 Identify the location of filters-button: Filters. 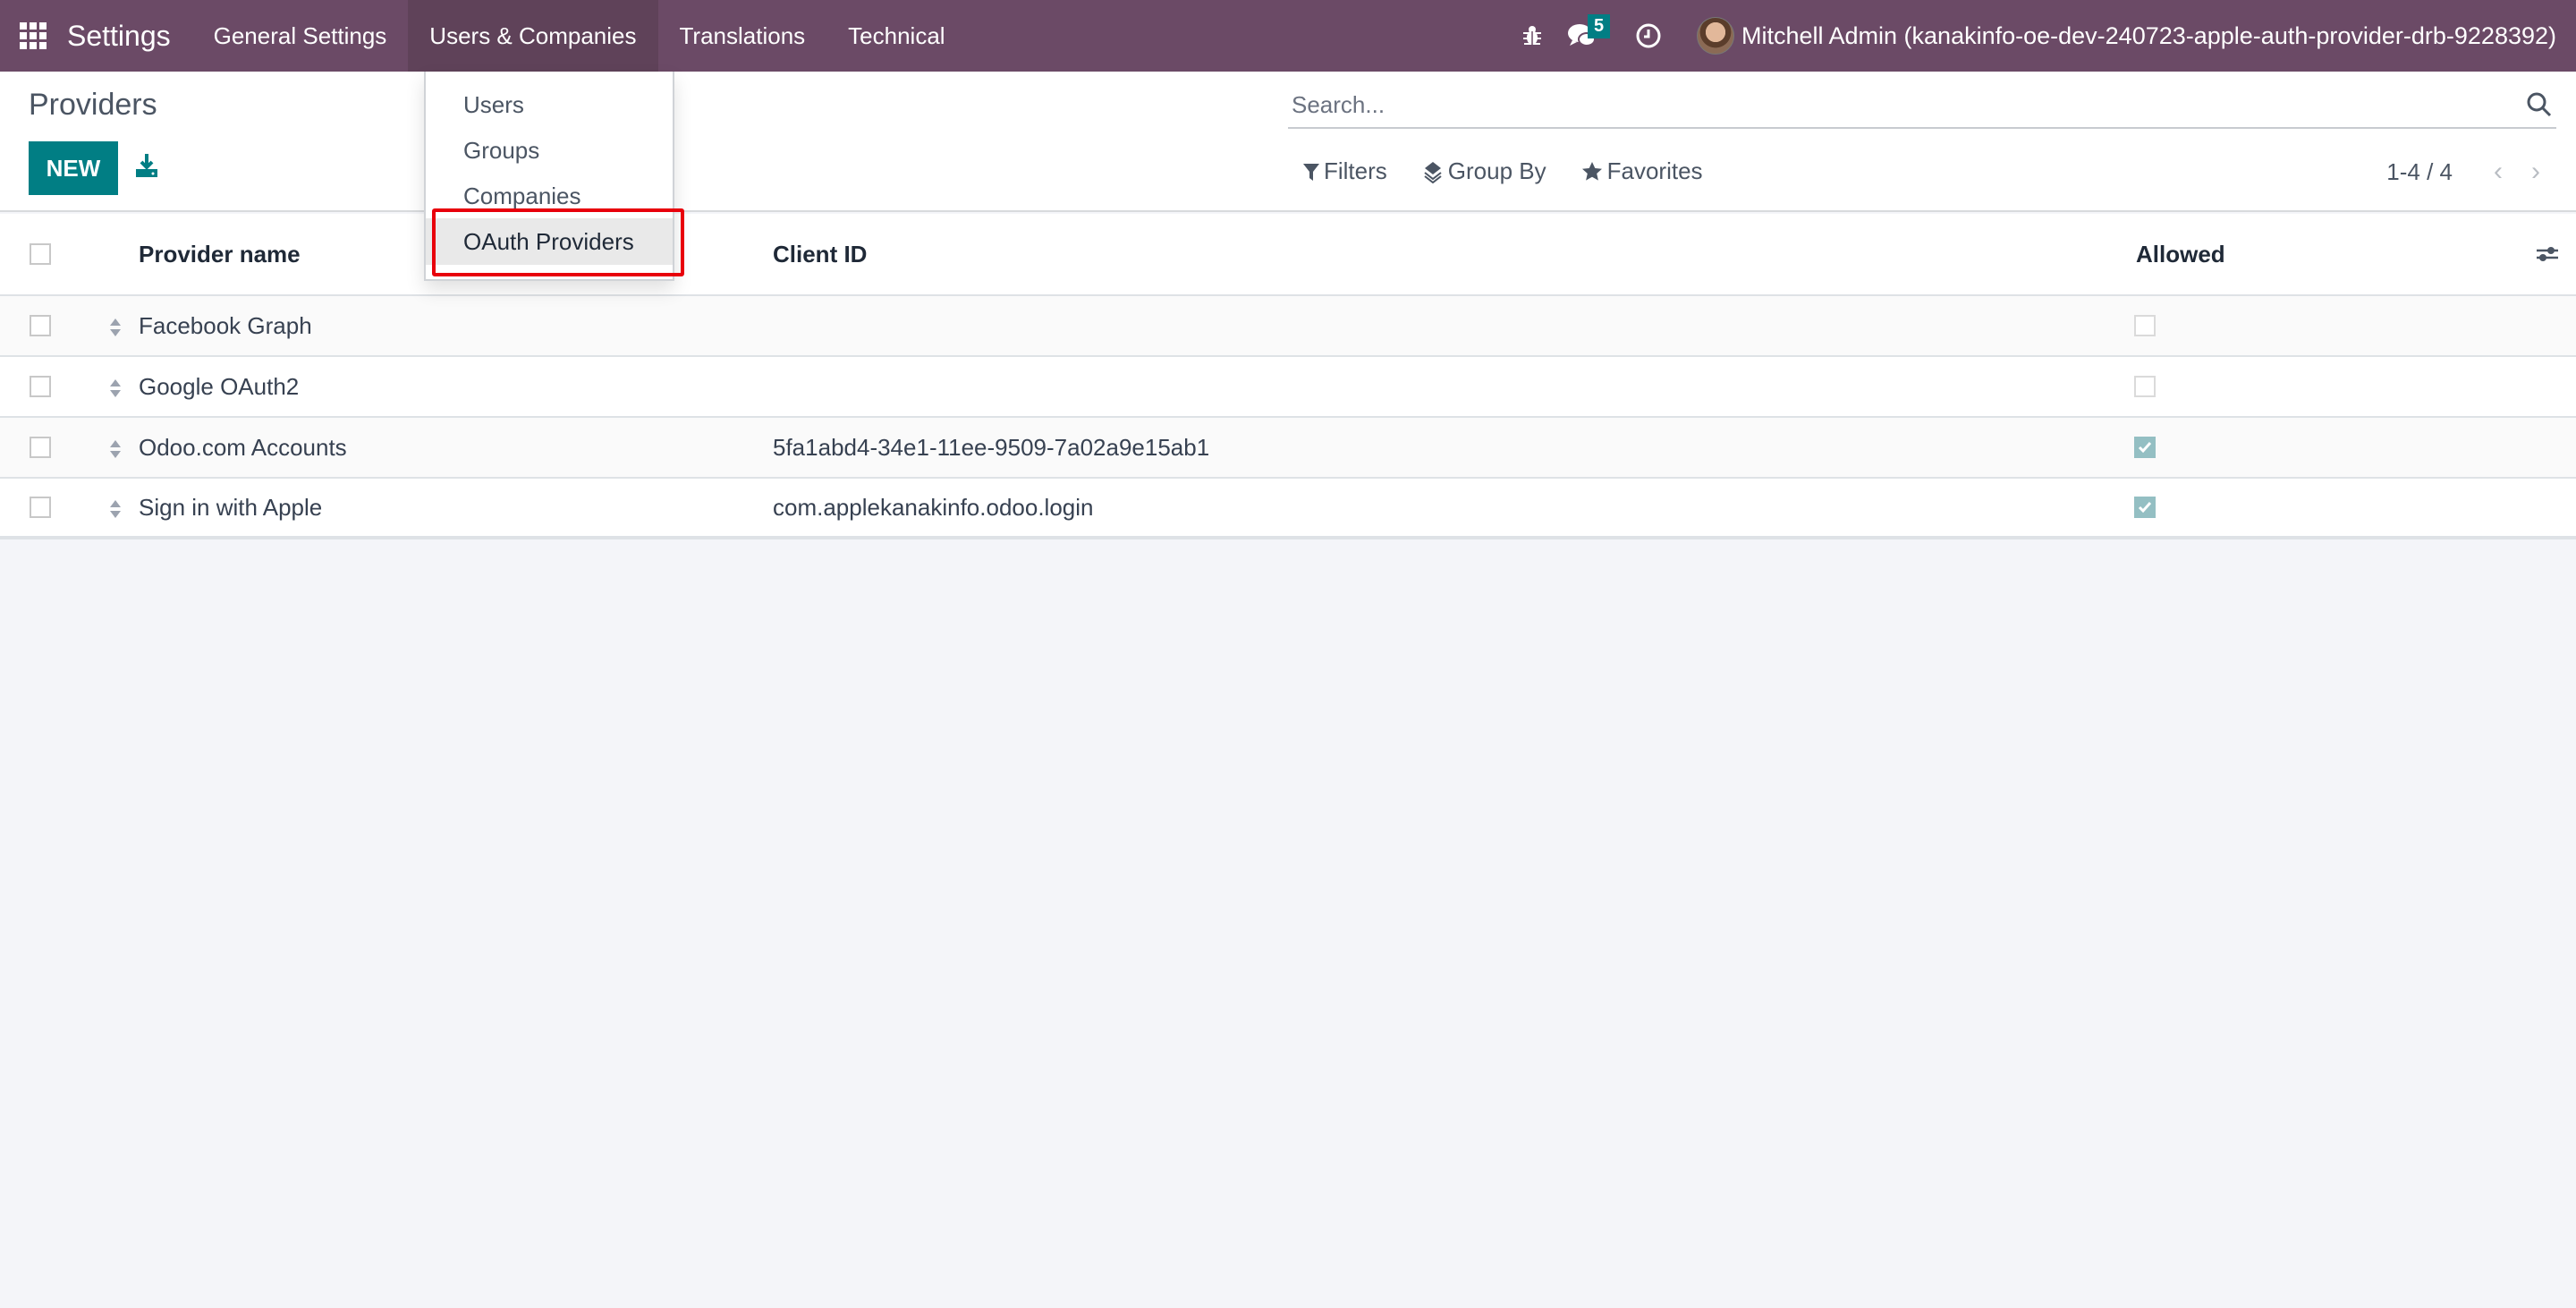
(1344, 171).